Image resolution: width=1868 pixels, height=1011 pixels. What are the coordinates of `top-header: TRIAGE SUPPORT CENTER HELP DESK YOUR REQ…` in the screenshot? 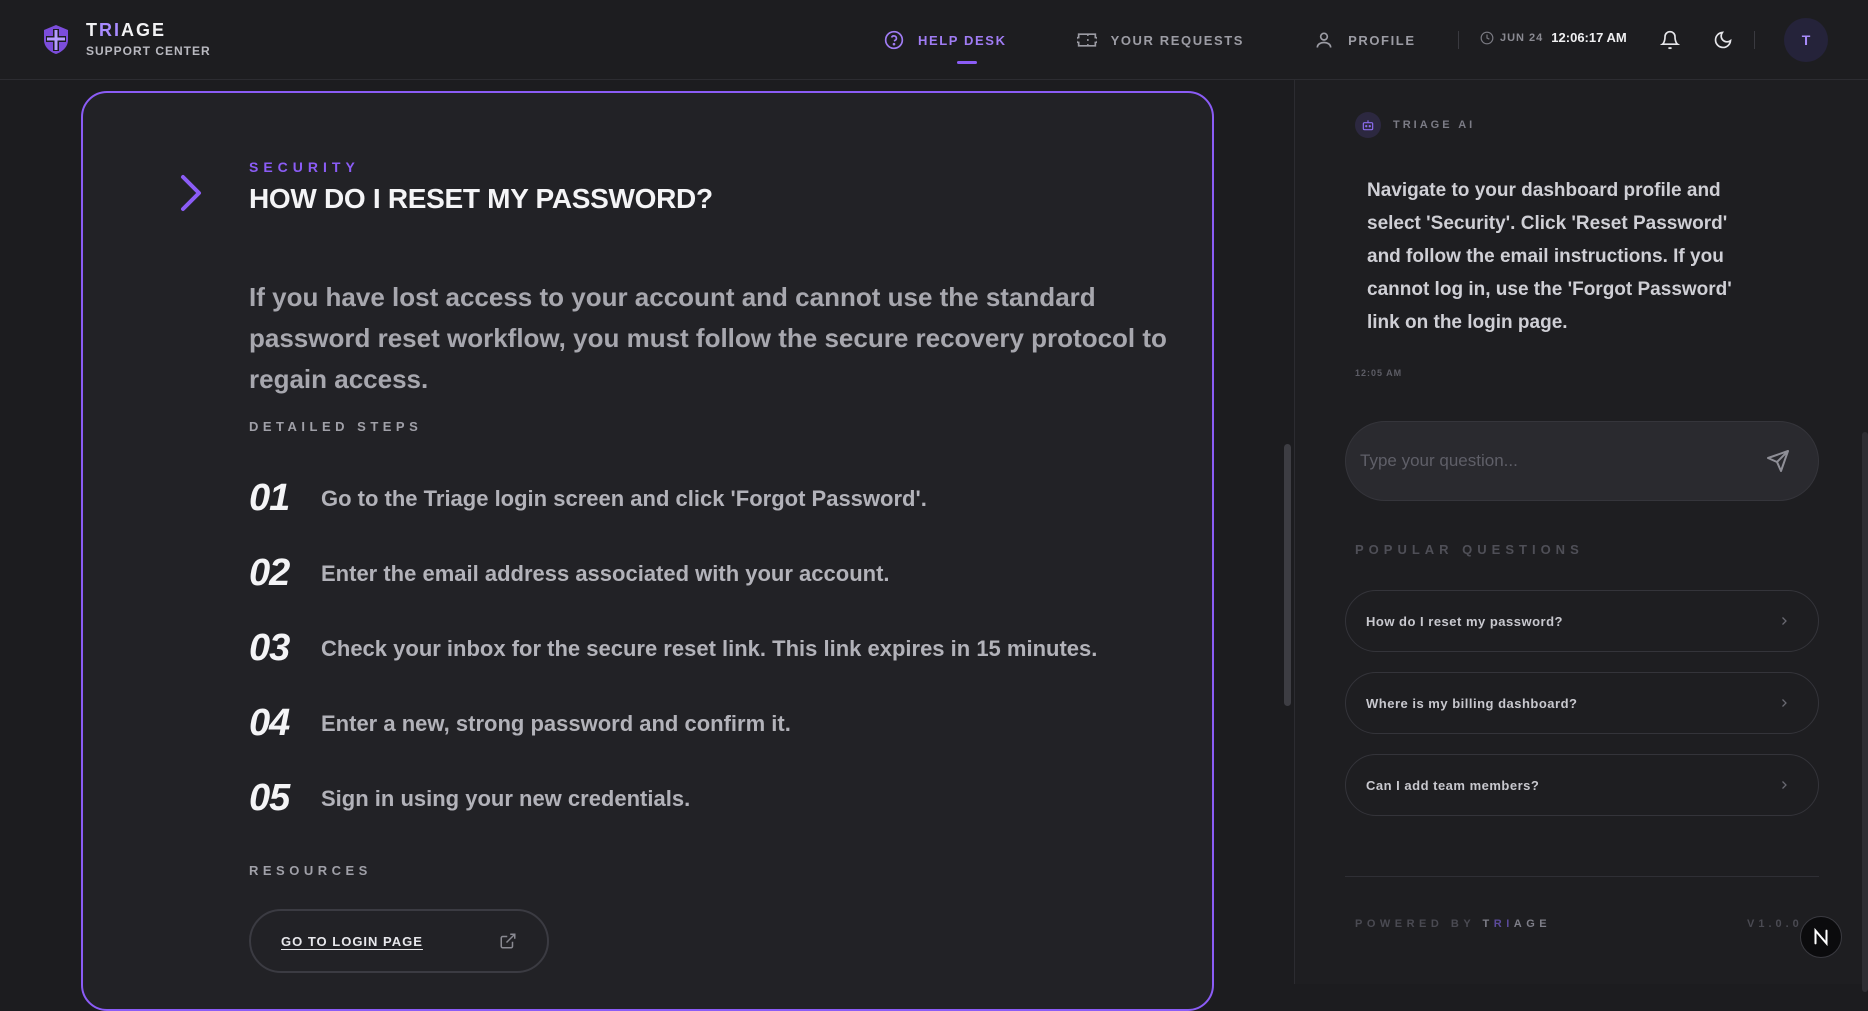 It's located at (934, 40).